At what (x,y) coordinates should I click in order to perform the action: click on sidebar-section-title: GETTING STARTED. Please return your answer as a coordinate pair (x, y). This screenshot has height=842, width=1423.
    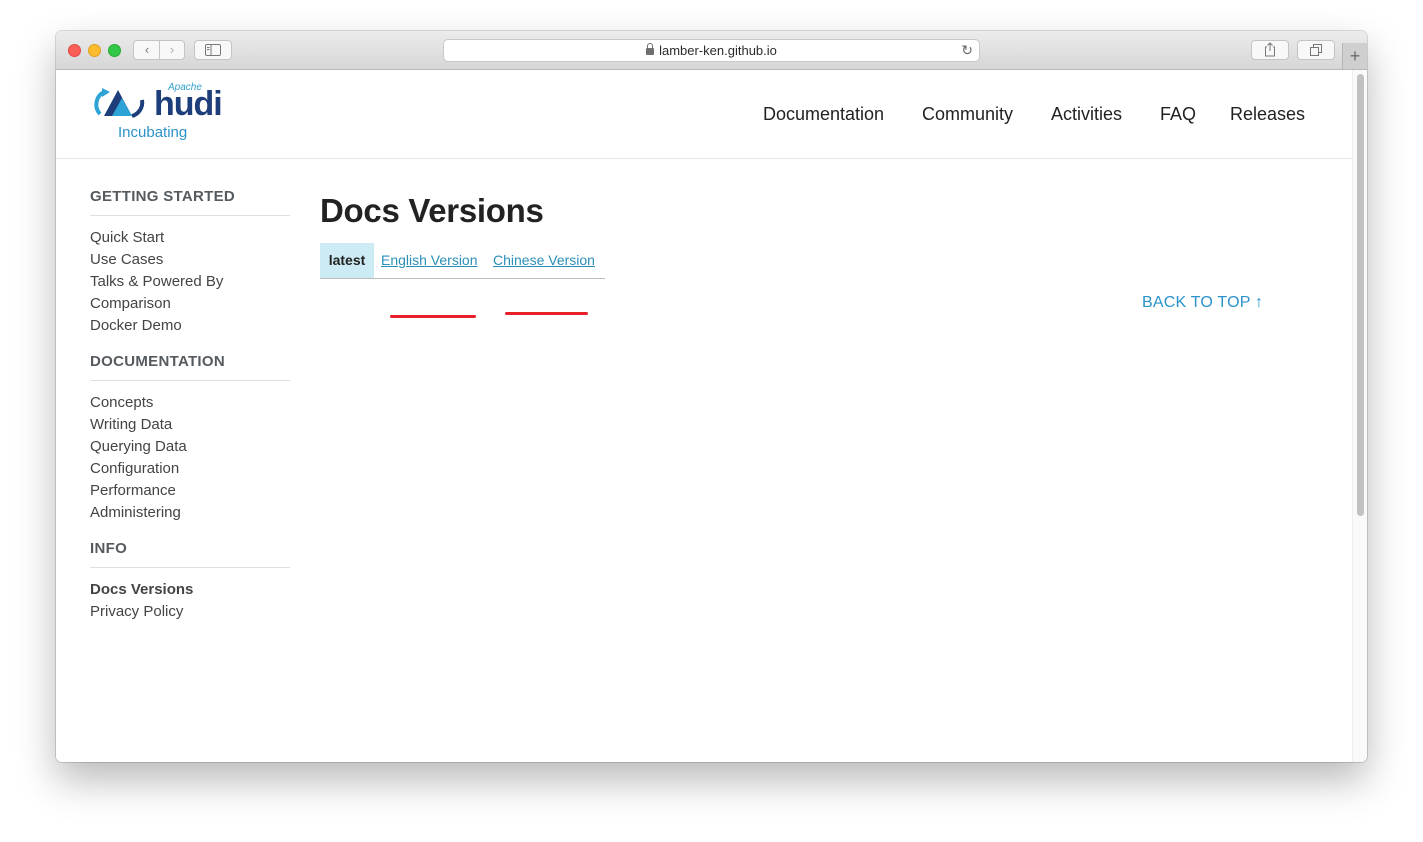
    Looking at the image, I should click on (190, 202).